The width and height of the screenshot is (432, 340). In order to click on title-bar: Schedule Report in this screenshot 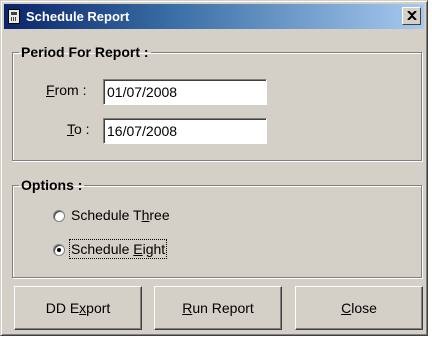, I will do `click(214, 16)`.